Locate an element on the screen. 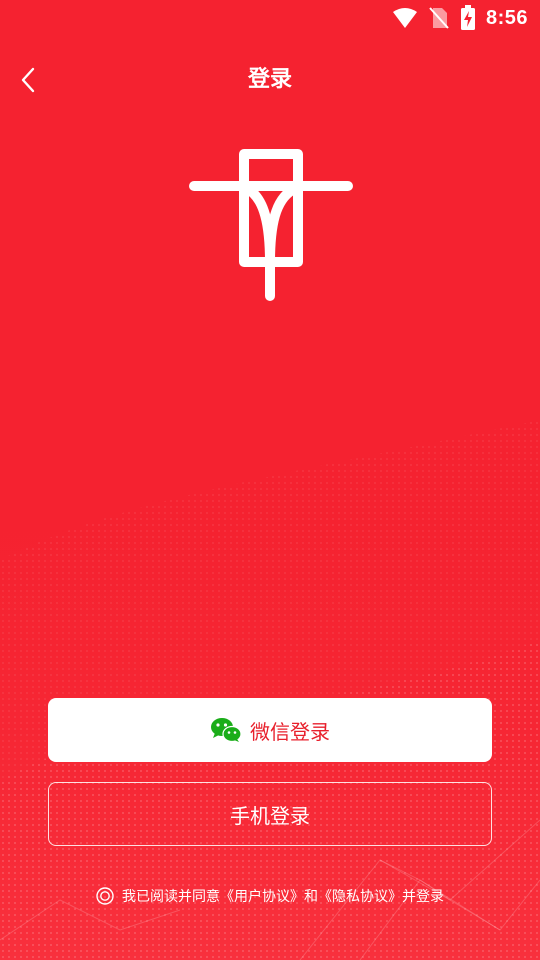 The width and height of the screenshot is (540, 960). privacy-policy-link: 《隐私协议》 is located at coordinates (360, 896).